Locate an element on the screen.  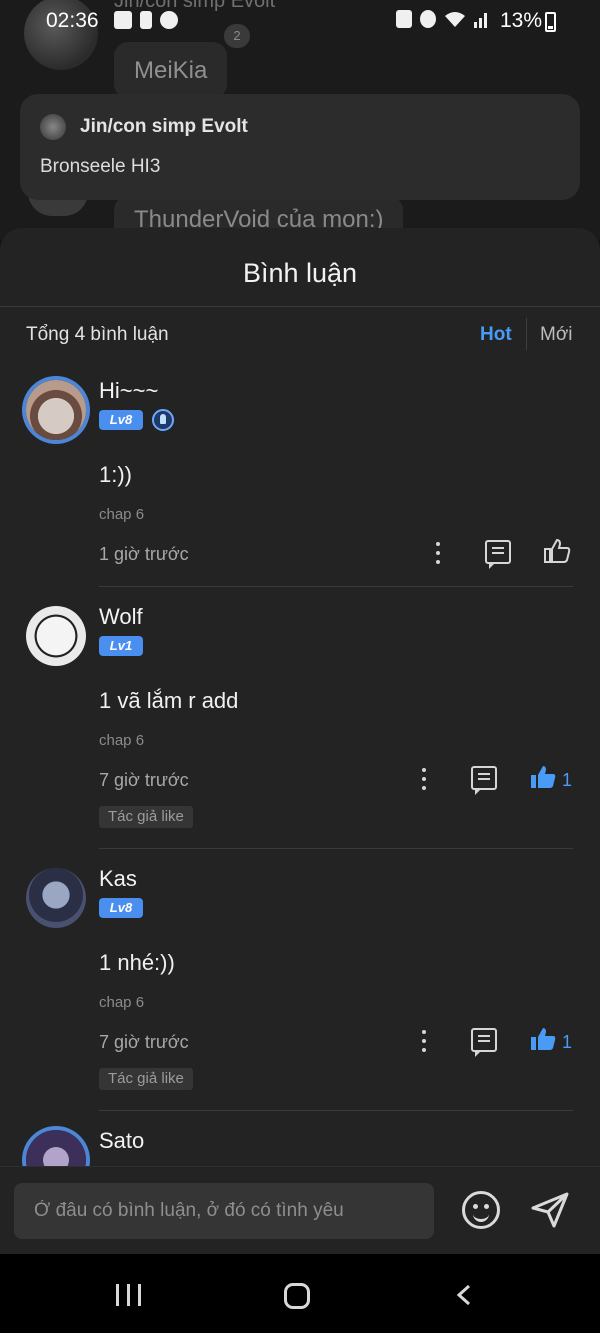
battery-percentage: 13% is located at coordinates (520, 20).